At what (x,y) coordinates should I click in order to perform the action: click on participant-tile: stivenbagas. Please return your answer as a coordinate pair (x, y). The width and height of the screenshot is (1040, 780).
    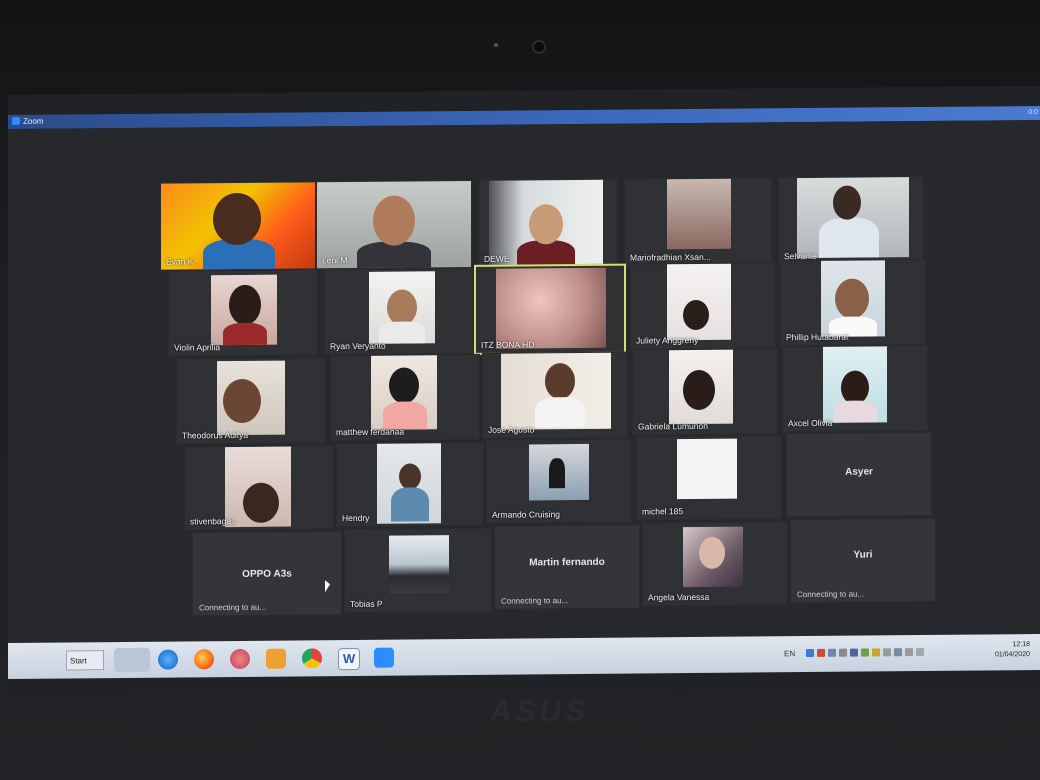
    Looking at the image, I should click on (259, 488).